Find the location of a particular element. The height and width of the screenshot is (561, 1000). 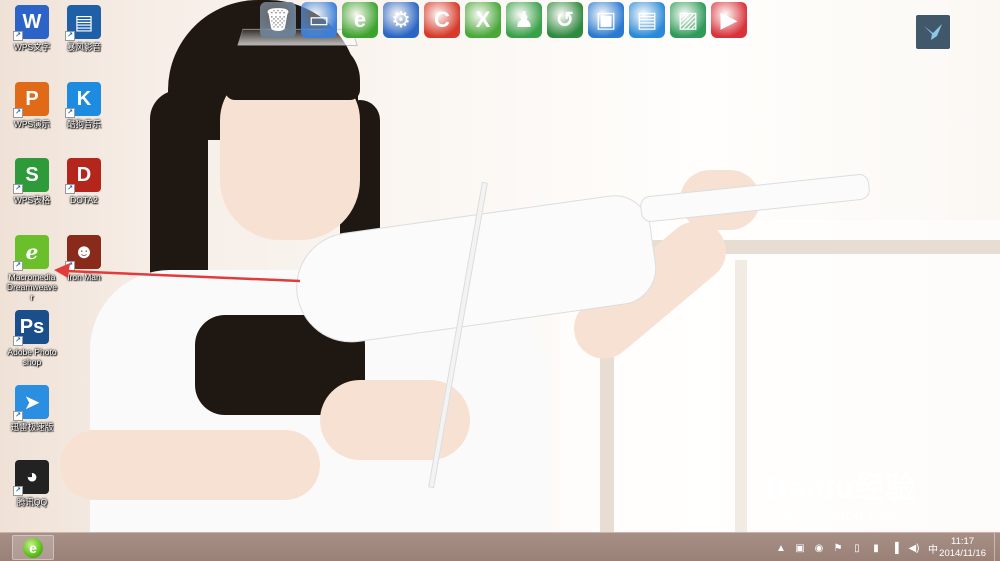

volume-icon: ◀) is located at coordinates (914, 548).